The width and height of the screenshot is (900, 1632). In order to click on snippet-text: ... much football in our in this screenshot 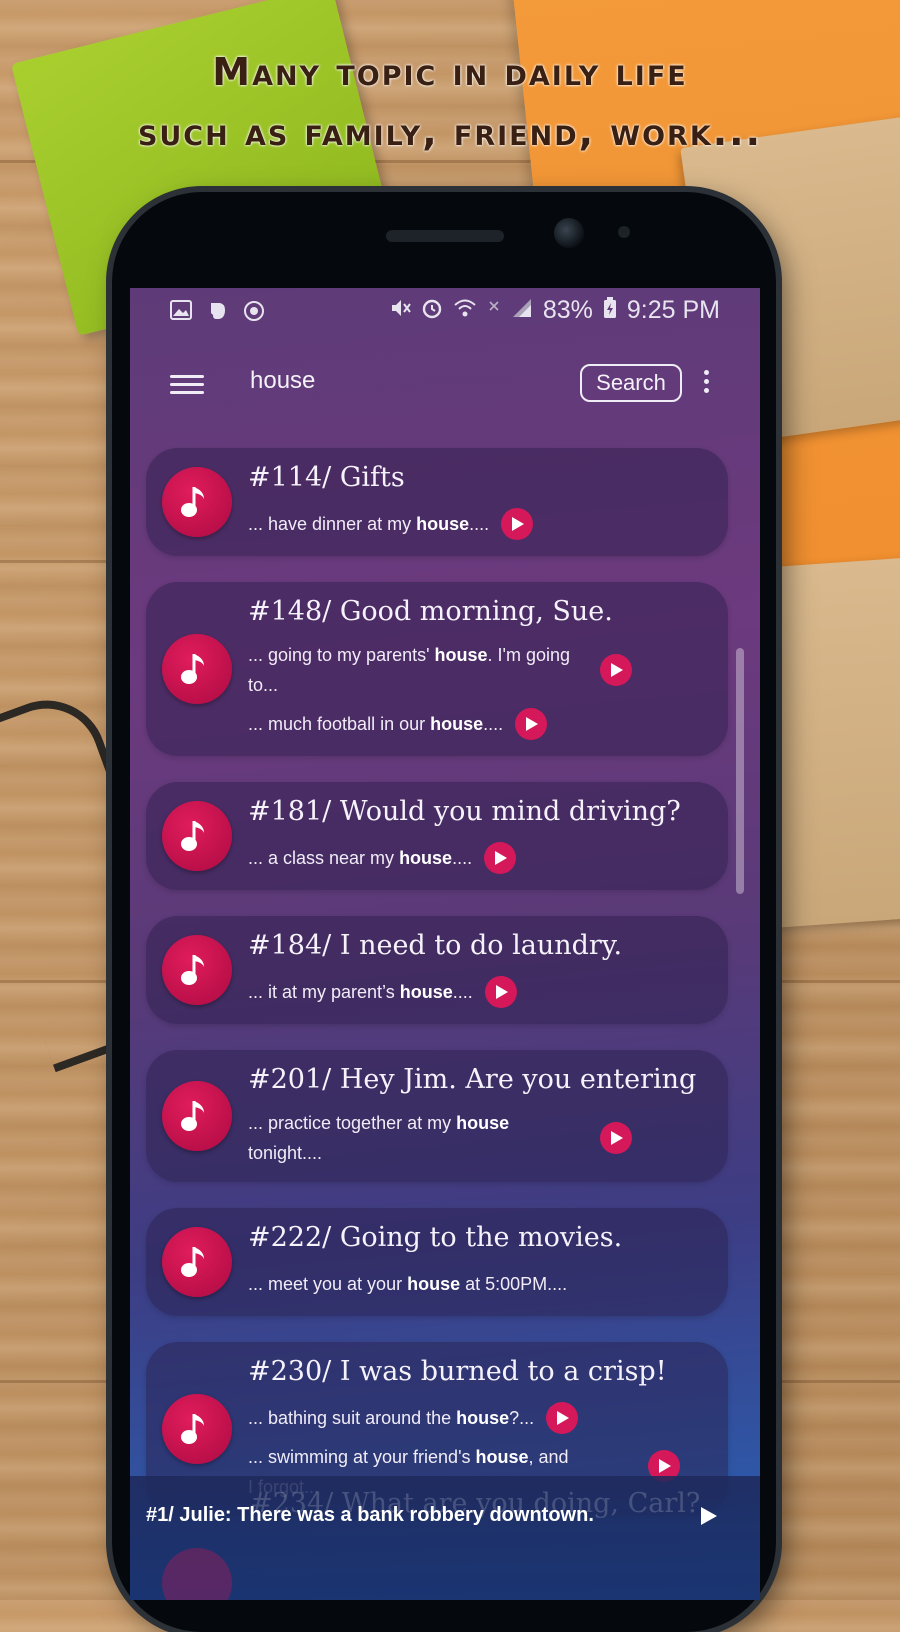, I will do `click(339, 724)`.